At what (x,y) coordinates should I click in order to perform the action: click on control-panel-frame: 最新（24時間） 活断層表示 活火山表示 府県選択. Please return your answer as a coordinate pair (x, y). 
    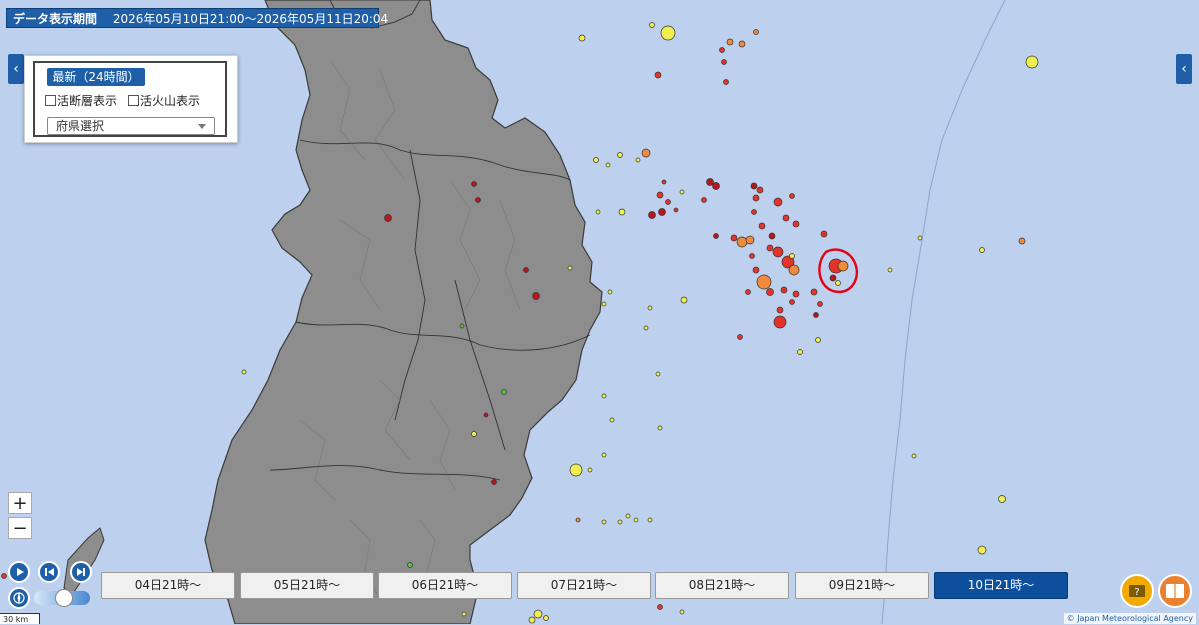
    Looking at the image, I should click on (130, 99).